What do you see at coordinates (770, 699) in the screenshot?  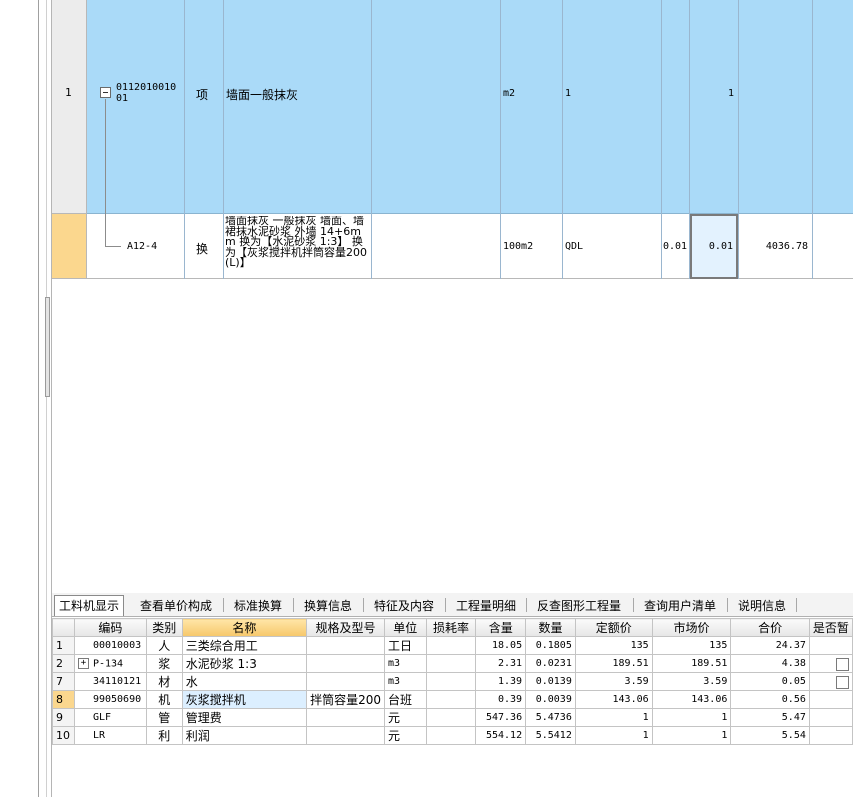 I see `cell-total: 0.56` at bounding box center [770, 699].